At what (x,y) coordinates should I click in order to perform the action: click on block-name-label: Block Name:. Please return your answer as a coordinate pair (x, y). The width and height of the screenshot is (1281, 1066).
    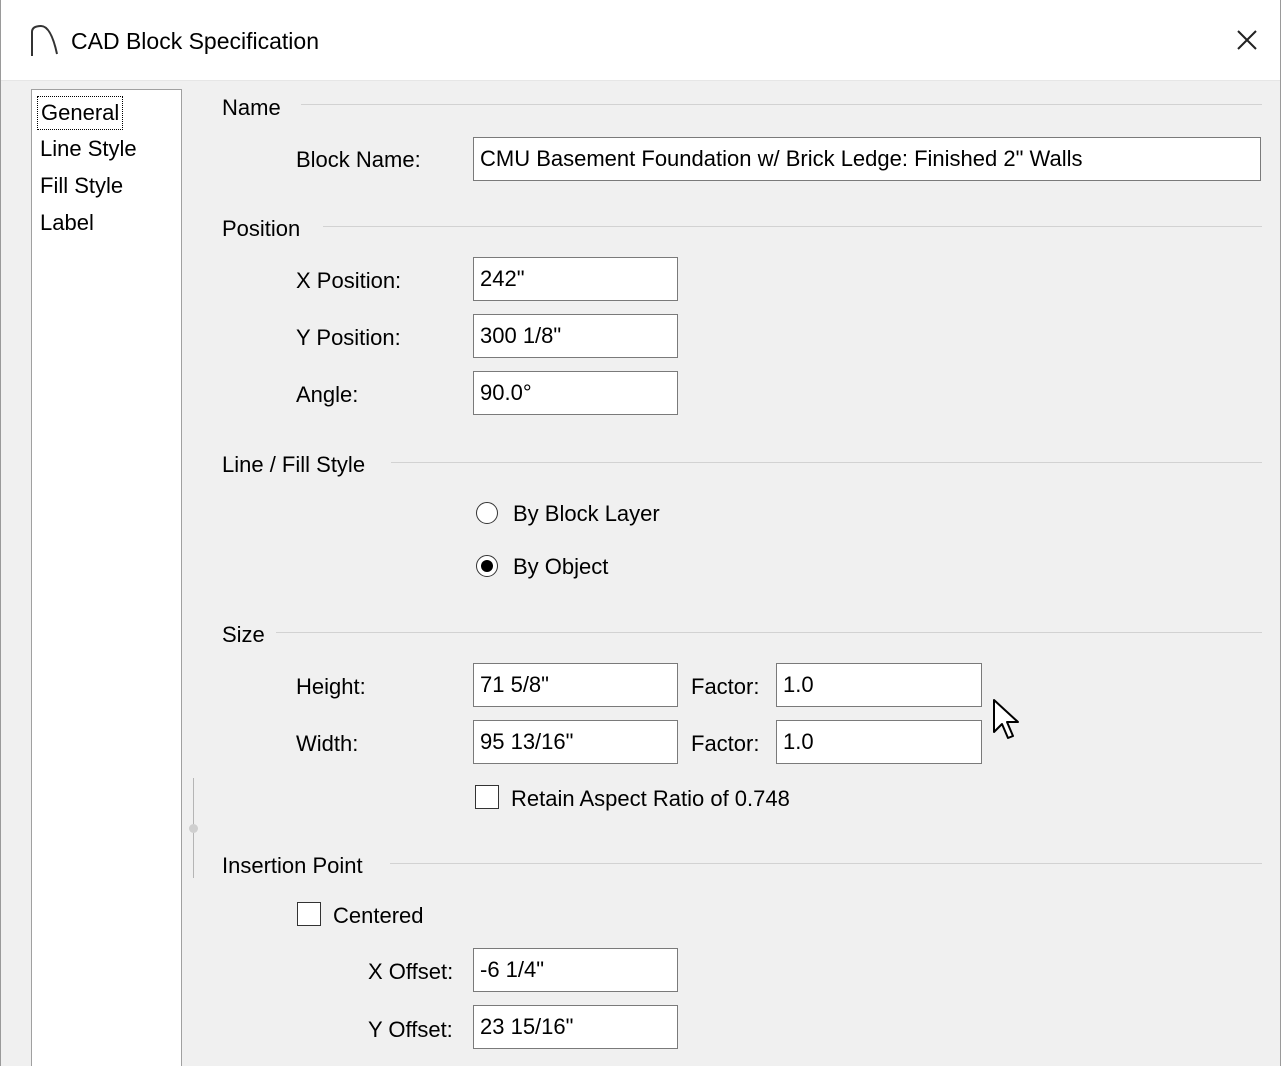
    Looking at the image, I should click on (358, 159).